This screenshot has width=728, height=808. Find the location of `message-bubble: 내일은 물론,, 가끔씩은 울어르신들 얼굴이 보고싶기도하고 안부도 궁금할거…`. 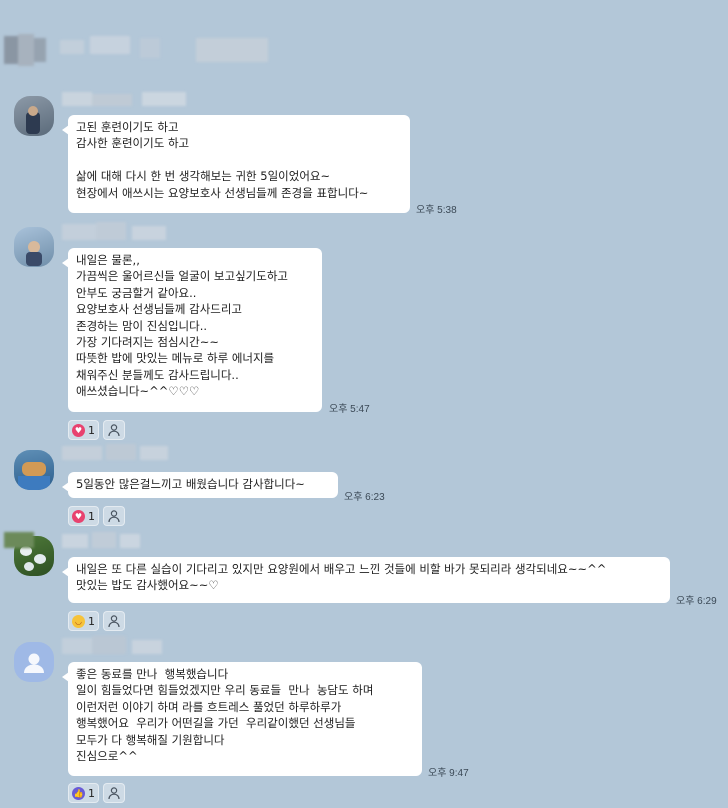

message-bubble: 내일은 물론,, 가끔씩은 울어르신들 얼굴이 보고싶기도하고 안부도 궁금할거… is located at coordinates (192, 330).